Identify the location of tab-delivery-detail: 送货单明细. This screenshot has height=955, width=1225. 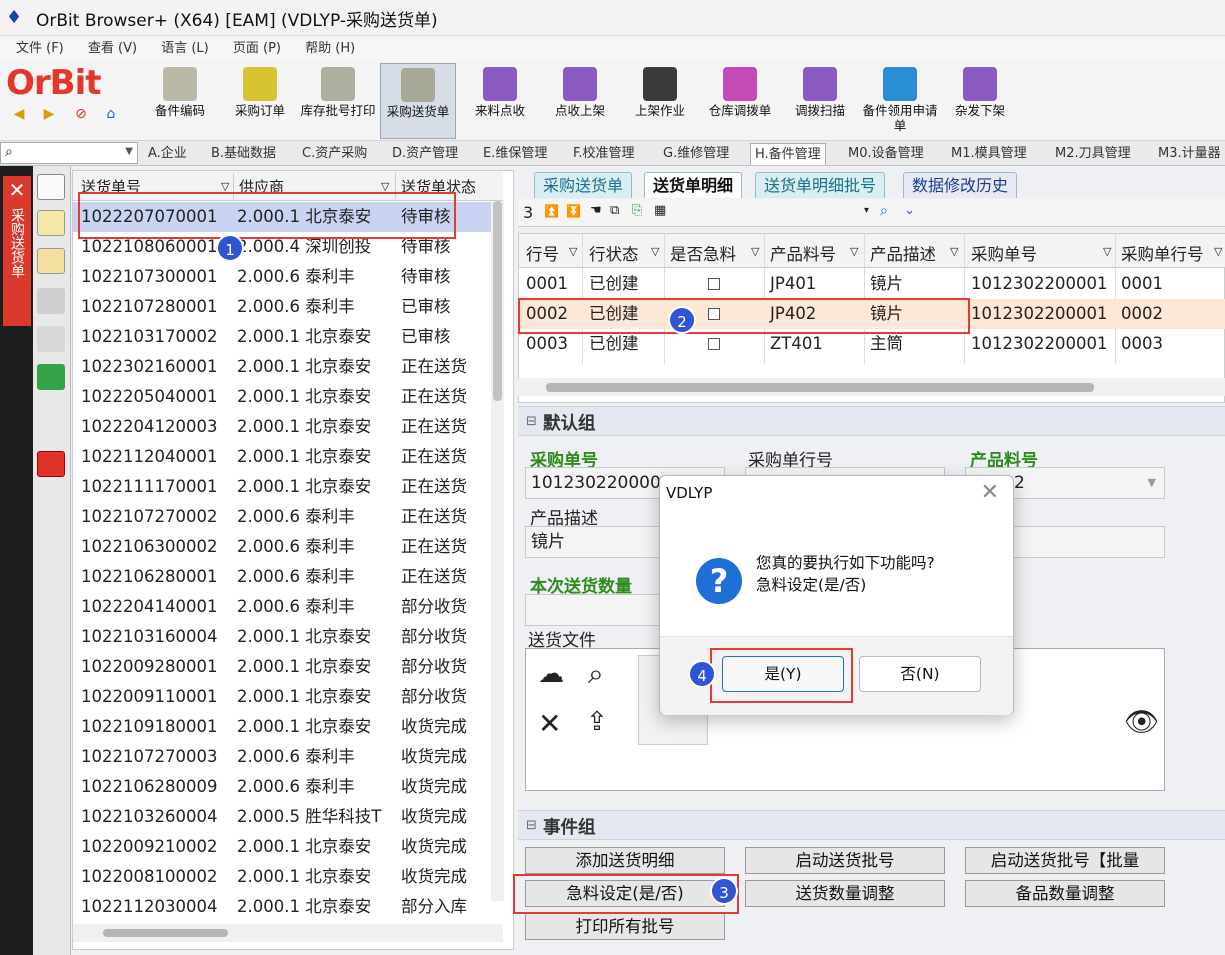
(693, 185).